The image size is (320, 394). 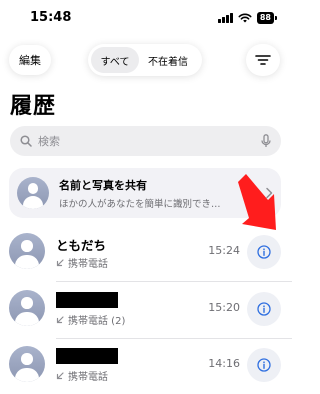 I want to click on call-row: ともだち 携帯電話 15:24, so click(x=146, y=255).